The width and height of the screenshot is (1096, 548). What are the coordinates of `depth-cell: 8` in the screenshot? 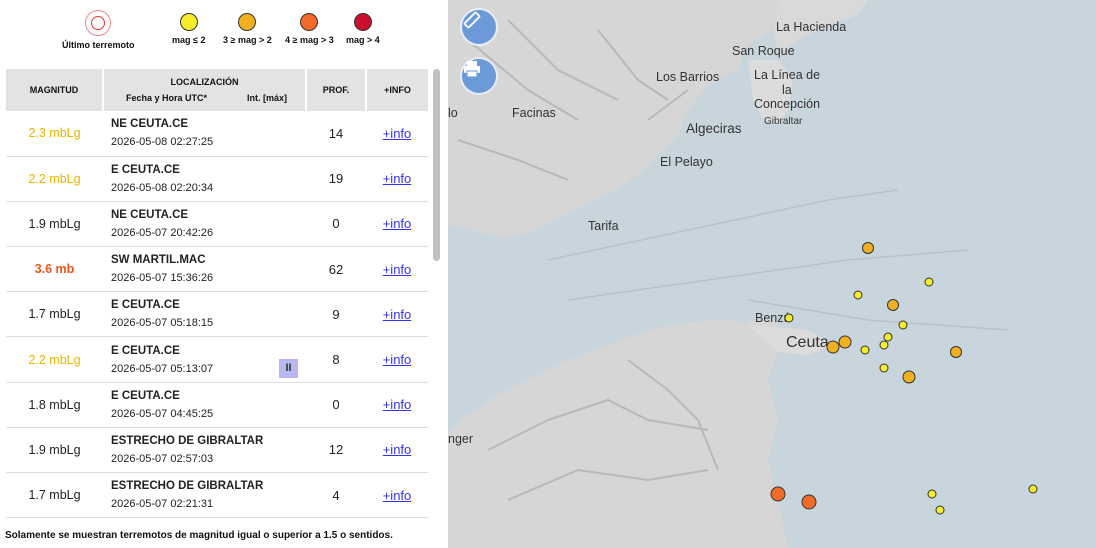 It's located at (336, 359).